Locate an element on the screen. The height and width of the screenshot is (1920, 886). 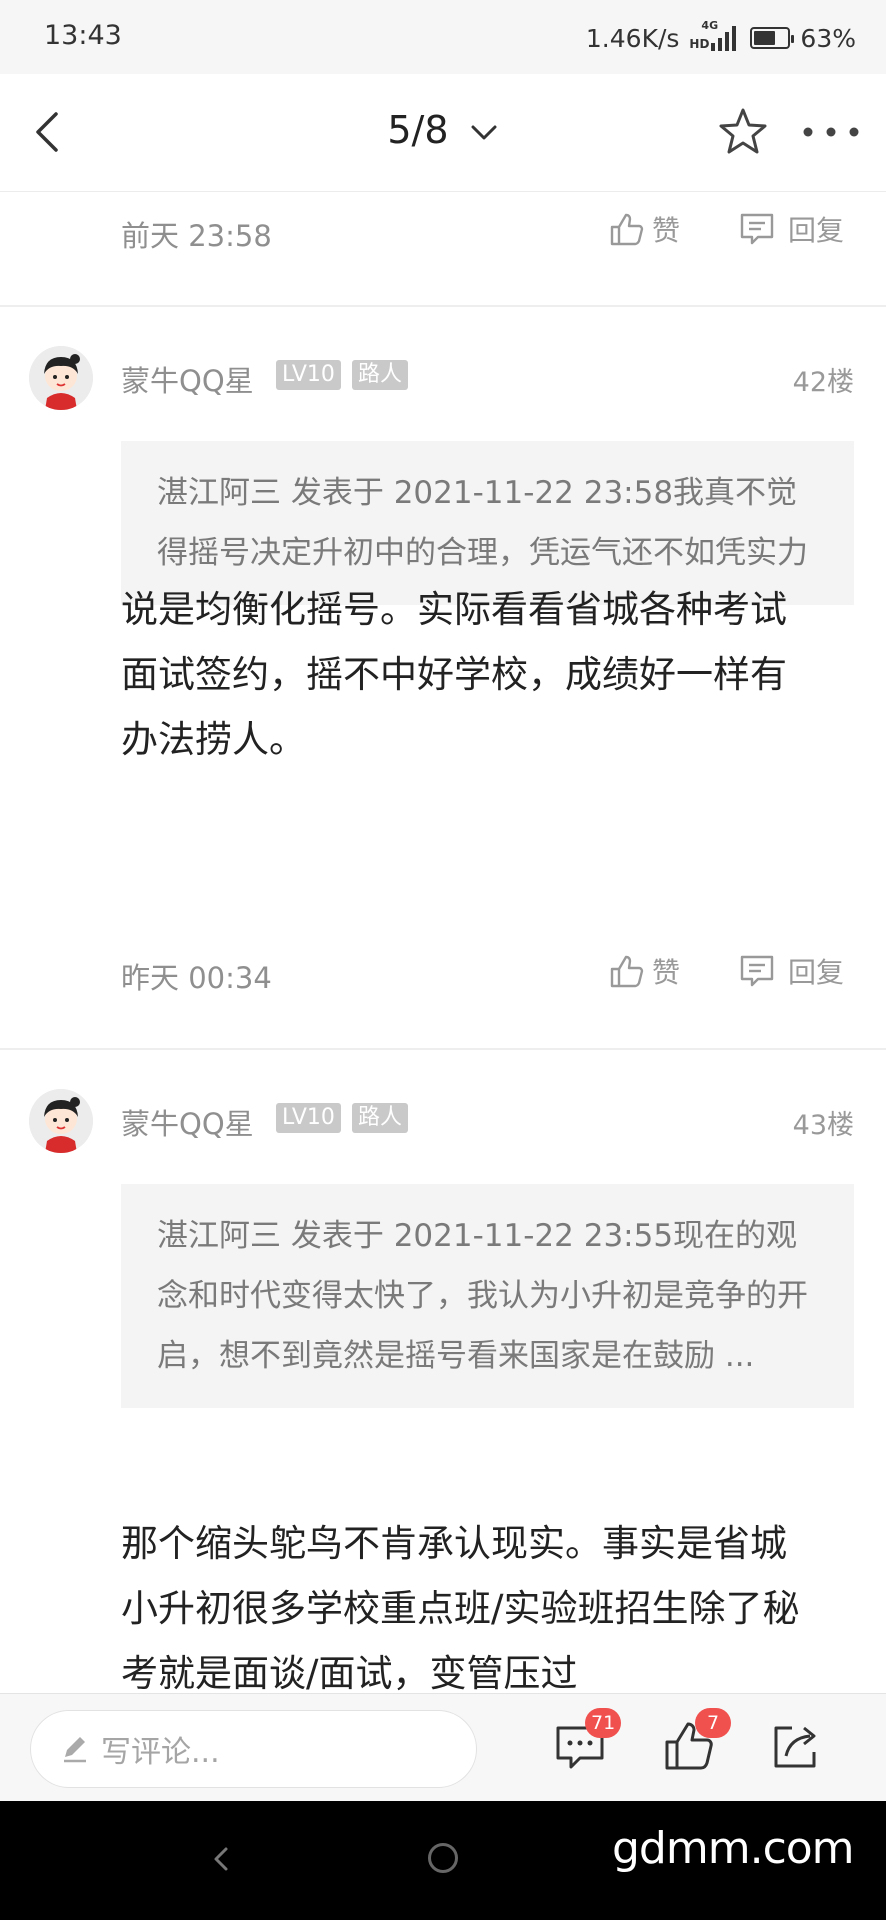
system-home-button is located at coordinates (443, 1858).